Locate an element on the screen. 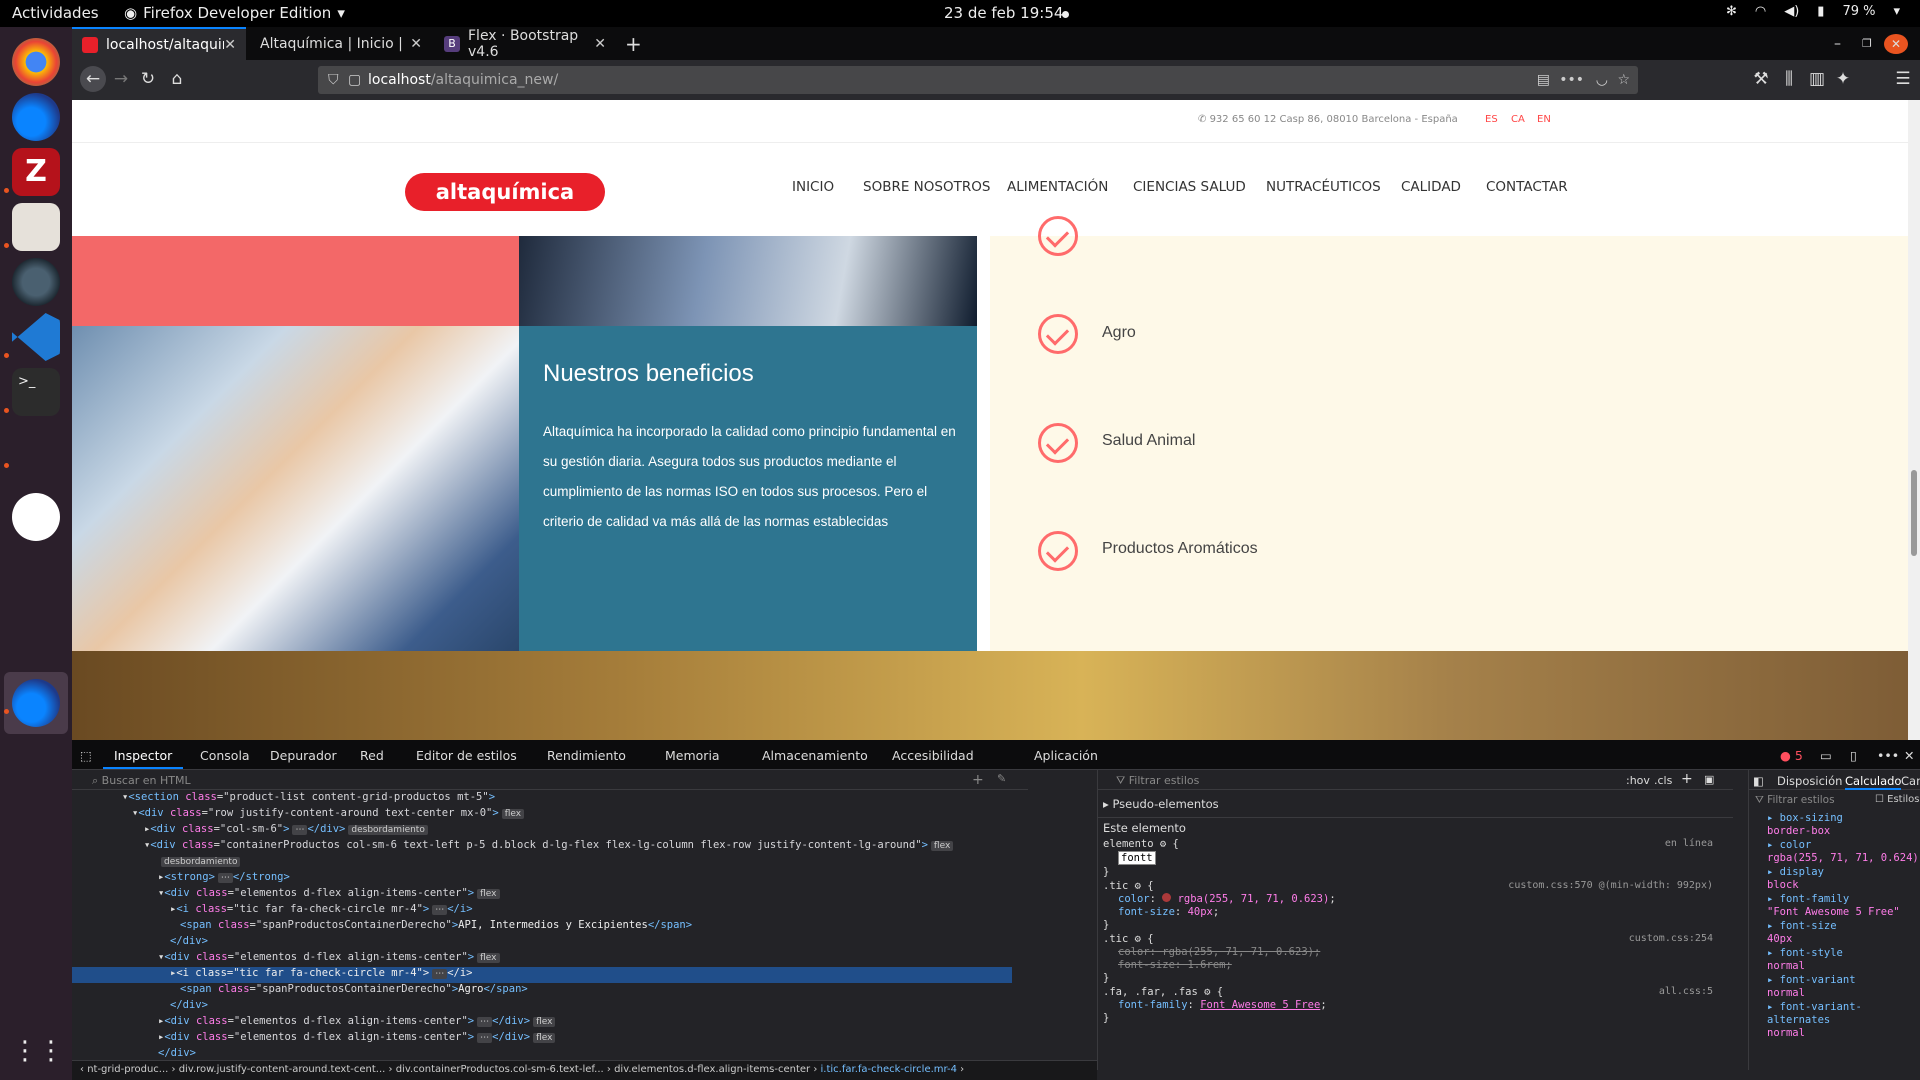  pick-element-icon: ⬚ is located at coordinates (86, 755).